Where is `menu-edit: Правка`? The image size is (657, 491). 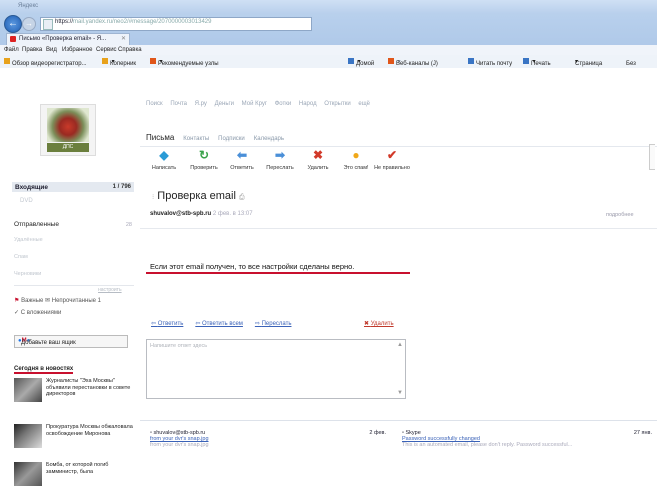
menu-edit: Правка is located at coordinates (32, 50).